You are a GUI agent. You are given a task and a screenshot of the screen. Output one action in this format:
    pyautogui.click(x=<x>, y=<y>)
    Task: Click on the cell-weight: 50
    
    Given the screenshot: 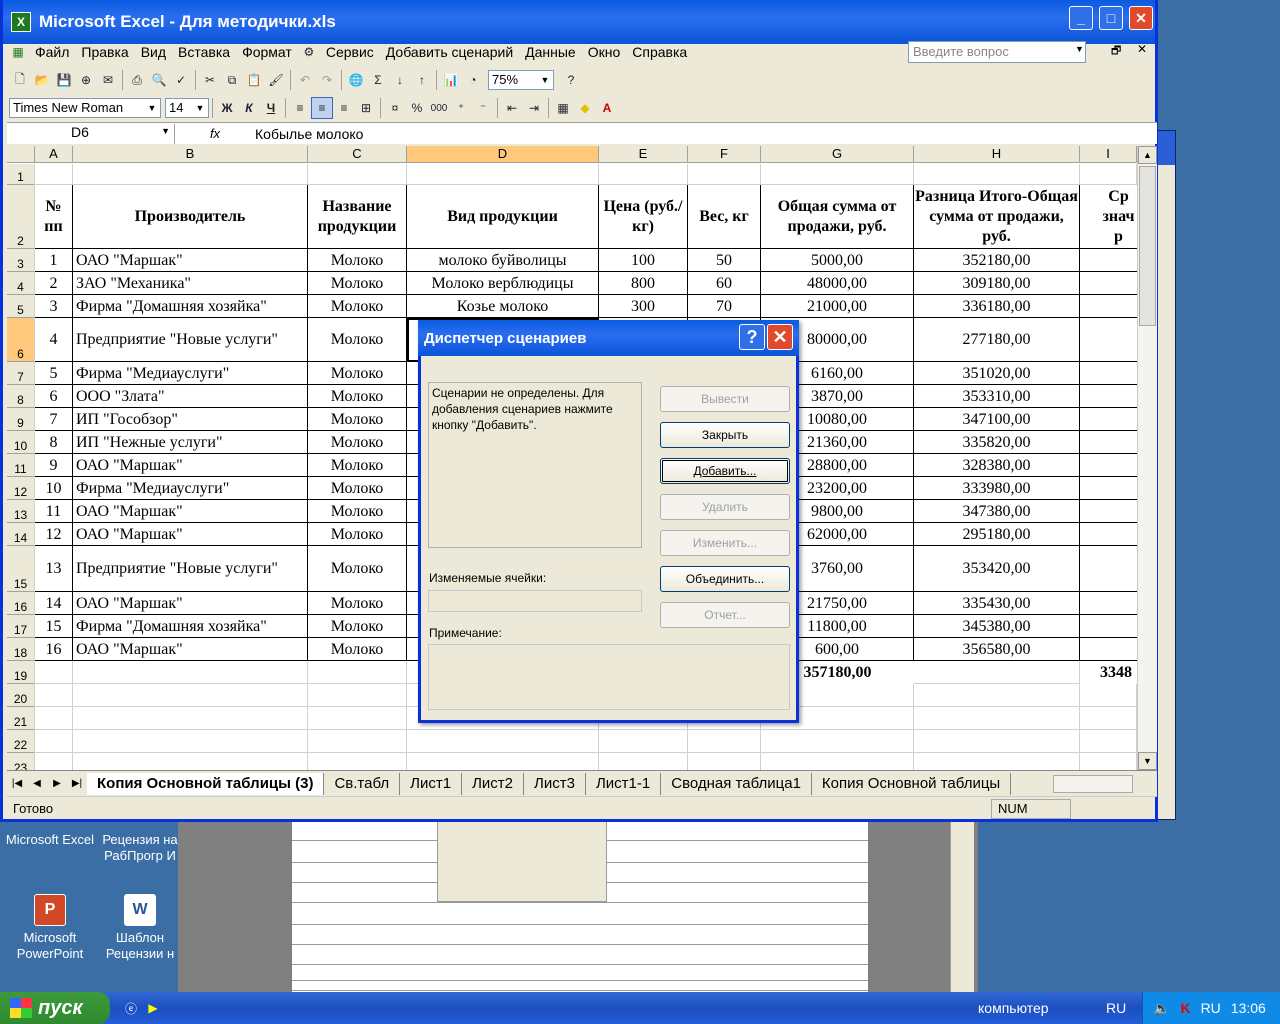 What is the action you would take?
    pyautogui.click(x=724, y=260)
    